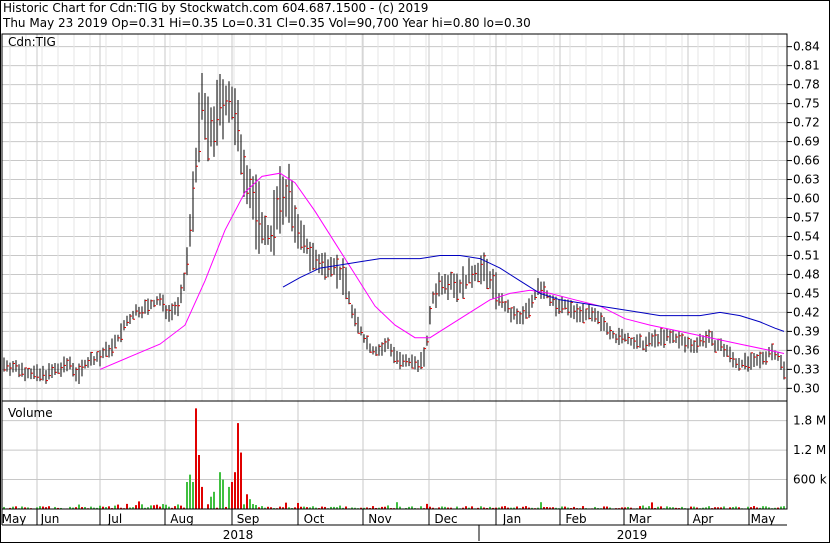  I want to click on price-tick-label: 0.51, so click(806, 255).